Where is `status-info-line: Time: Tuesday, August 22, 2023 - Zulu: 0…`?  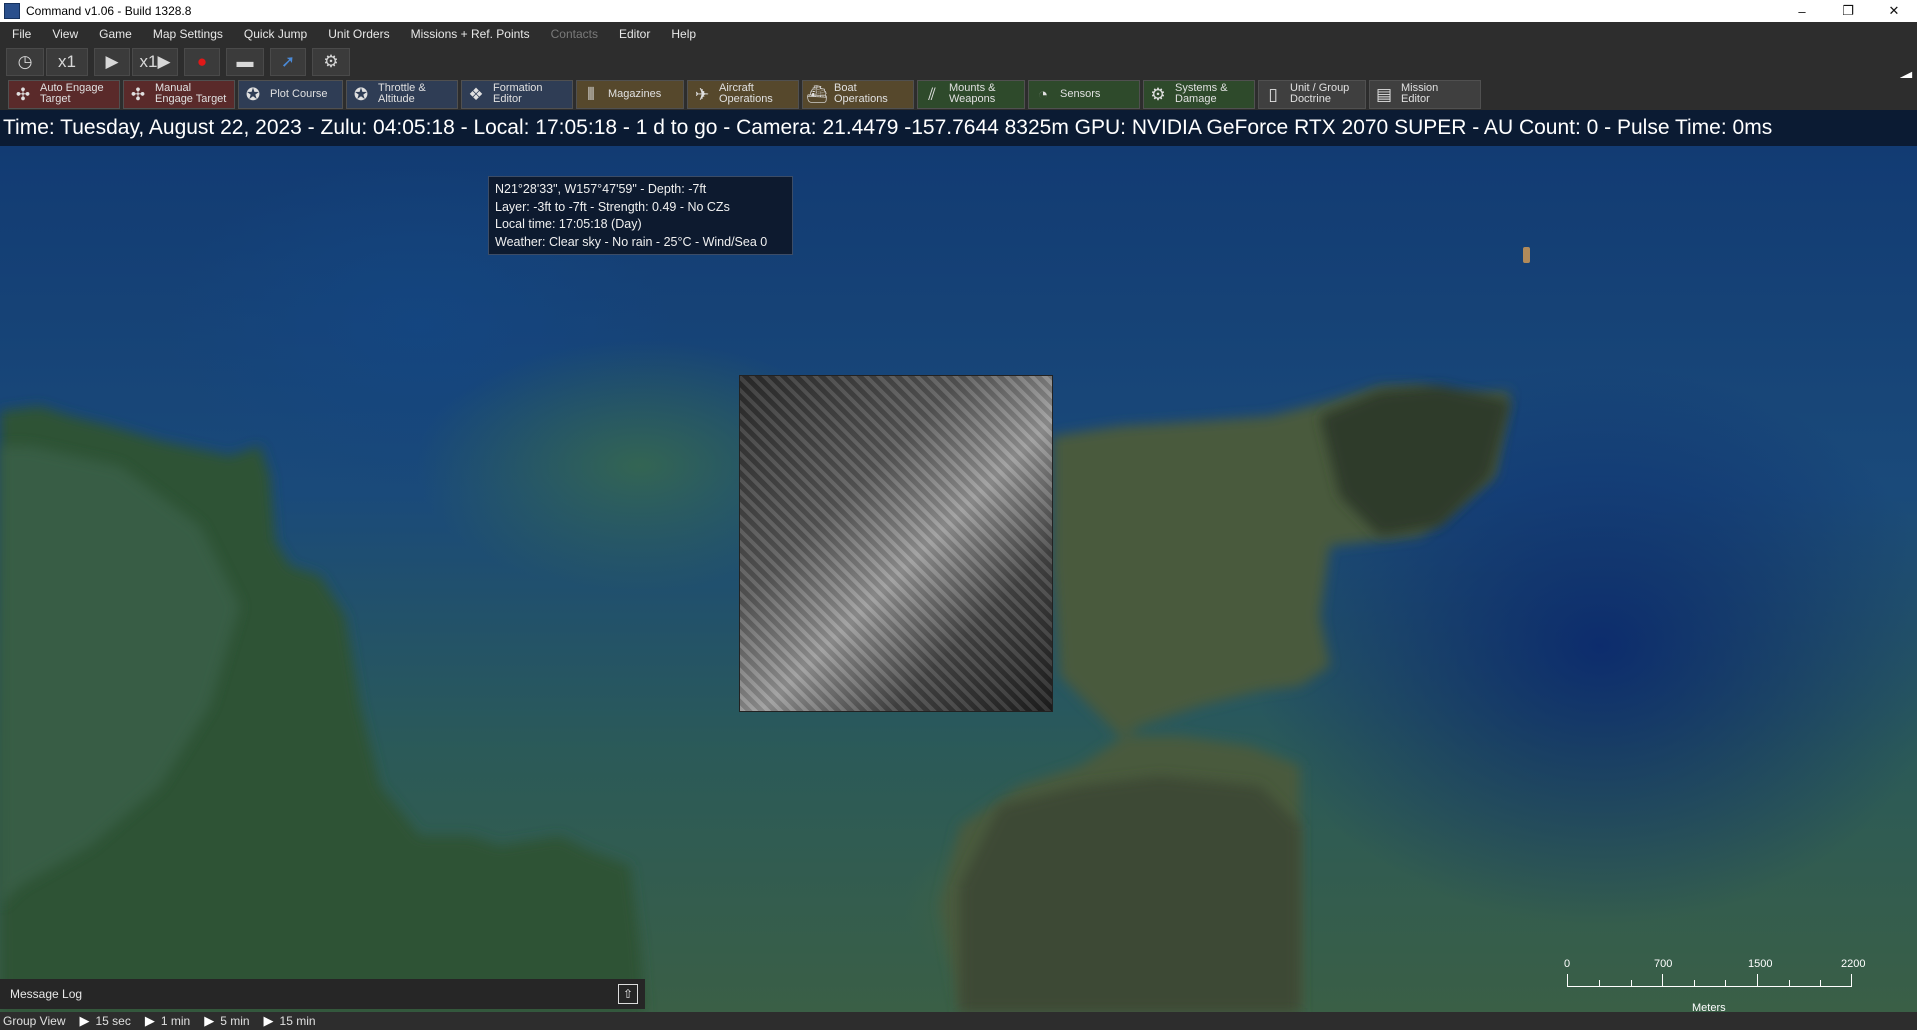 status-info-line: Time: Tuesday, August 22, 2023 - Zulu: 0… is located at coordinates (958, 128).